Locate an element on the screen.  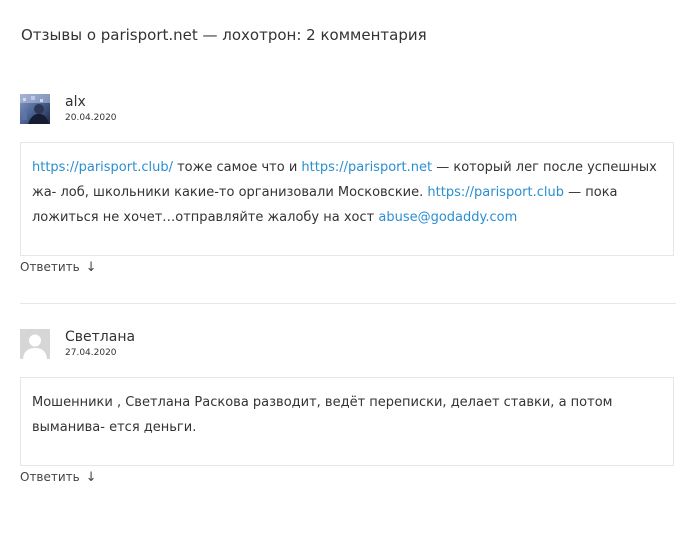
comment-link: https://parisport.net is located at coordinates (366, 167).